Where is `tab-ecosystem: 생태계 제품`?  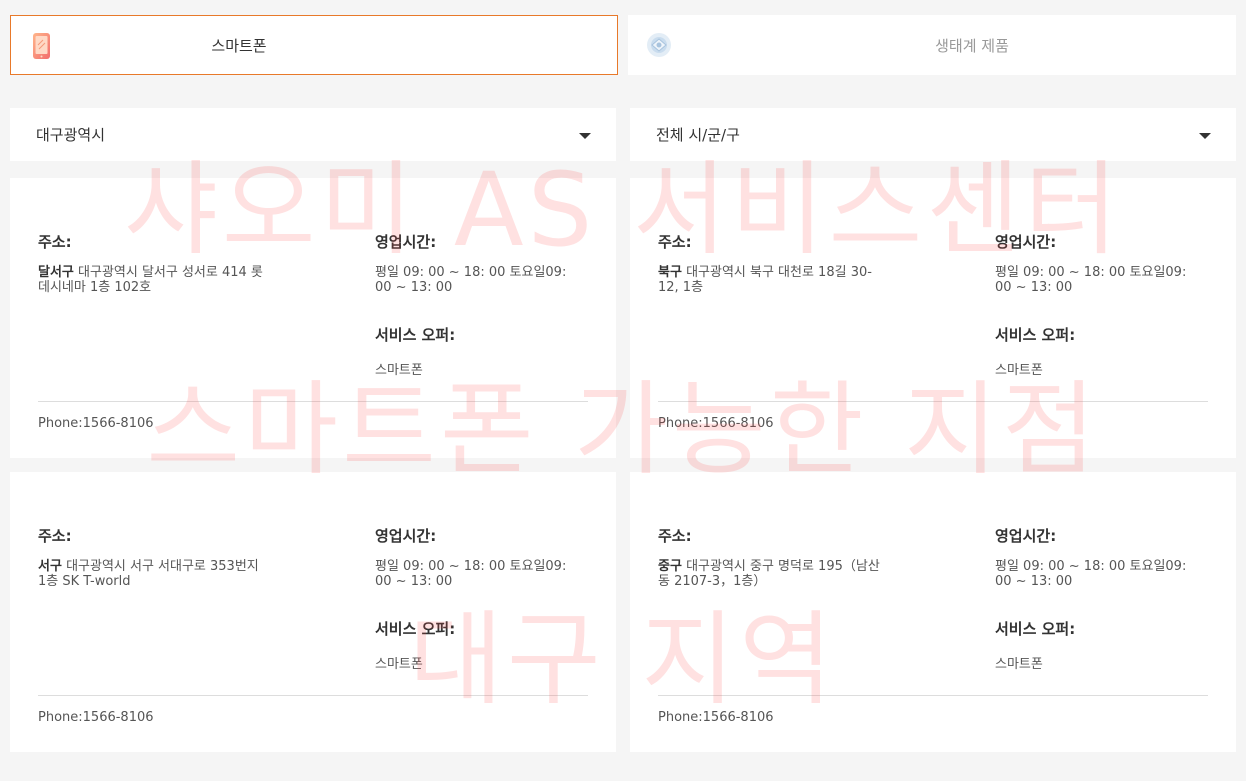 tab-ecosystem: 생태계 제품 is located at coordinates (932, 45).